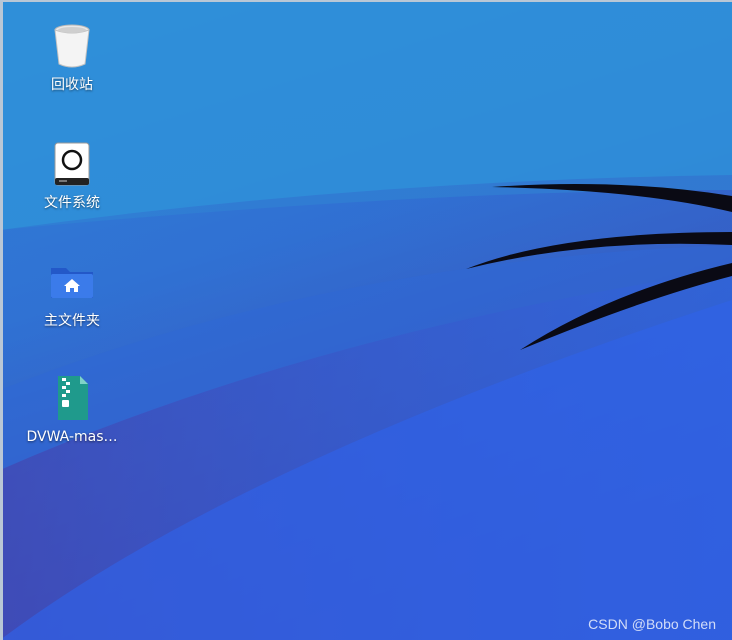  I want to click on desktop-icon-filesystem: 文件系统, so click(72, 176).